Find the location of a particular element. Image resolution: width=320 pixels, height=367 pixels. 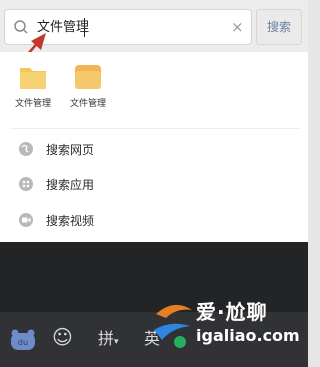

watermark-url: igaliao.com is located at coordinates (248, 335).